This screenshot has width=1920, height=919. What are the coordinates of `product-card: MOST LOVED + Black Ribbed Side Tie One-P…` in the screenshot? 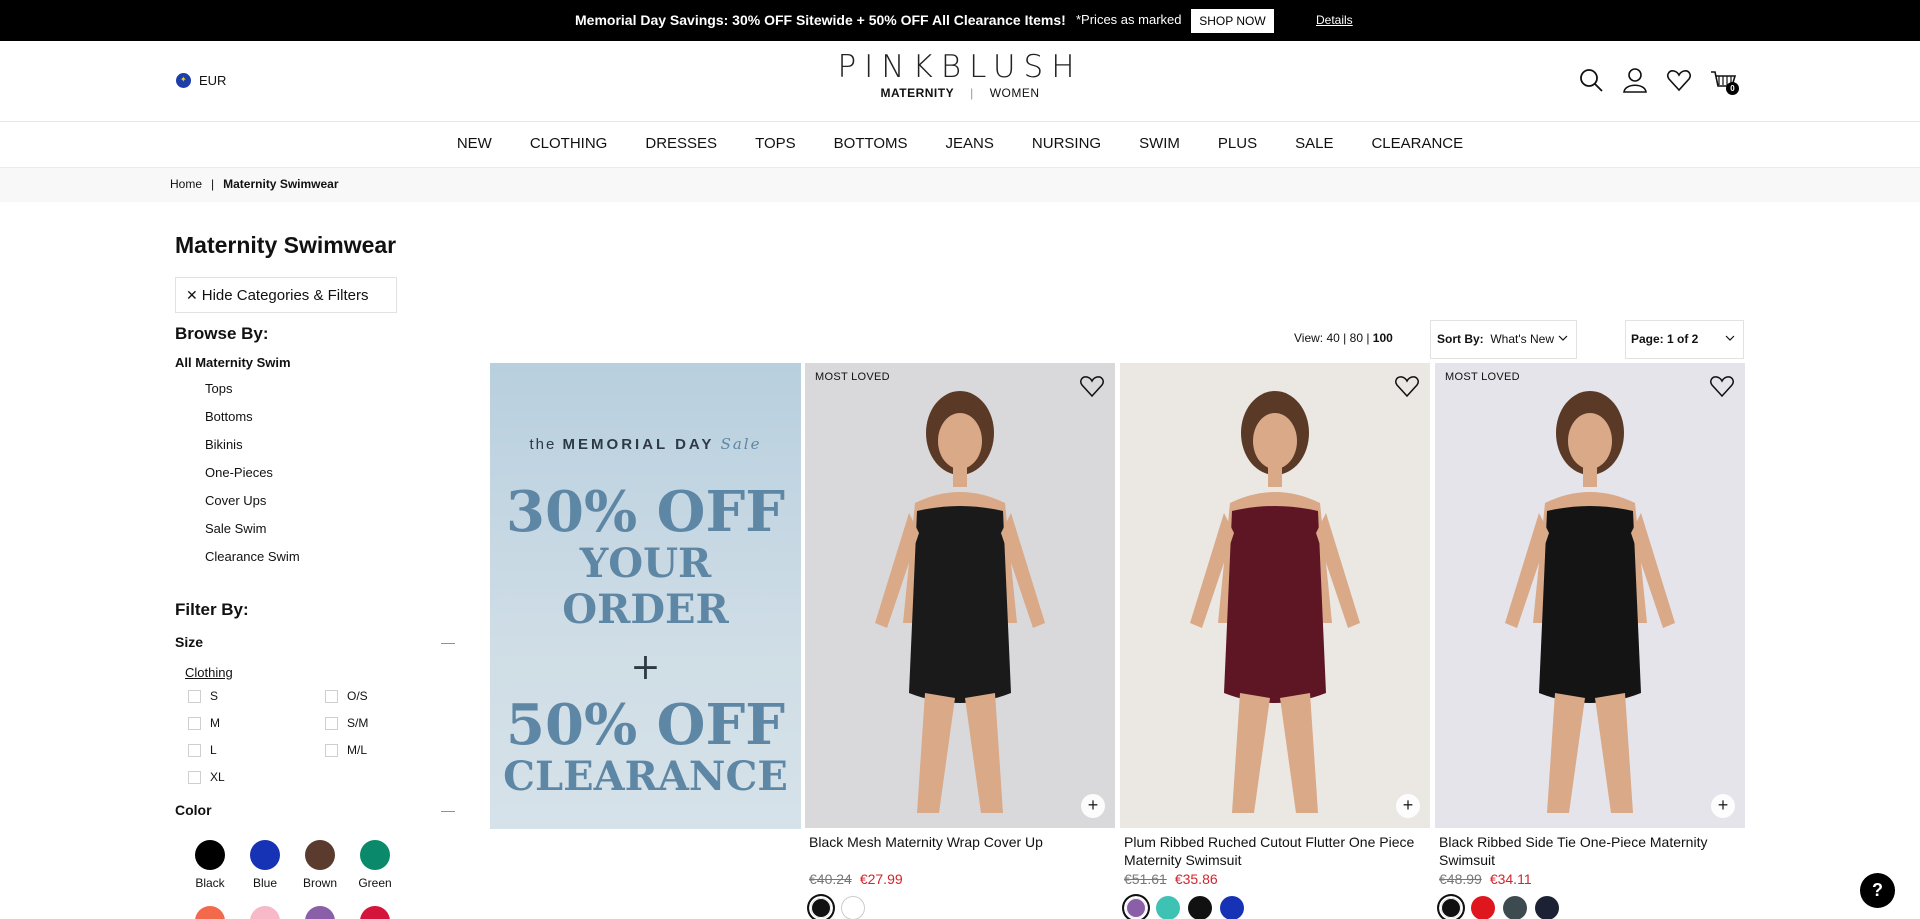 It's located at (1590, 641).